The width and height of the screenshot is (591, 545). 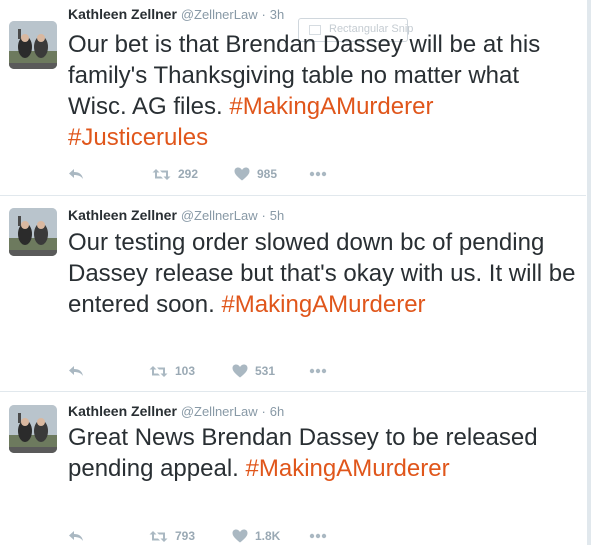 What do you see at coordinates (188, 174) in the screenshot?
I see `retweet-count: 292` at bounding box center [188, 174].